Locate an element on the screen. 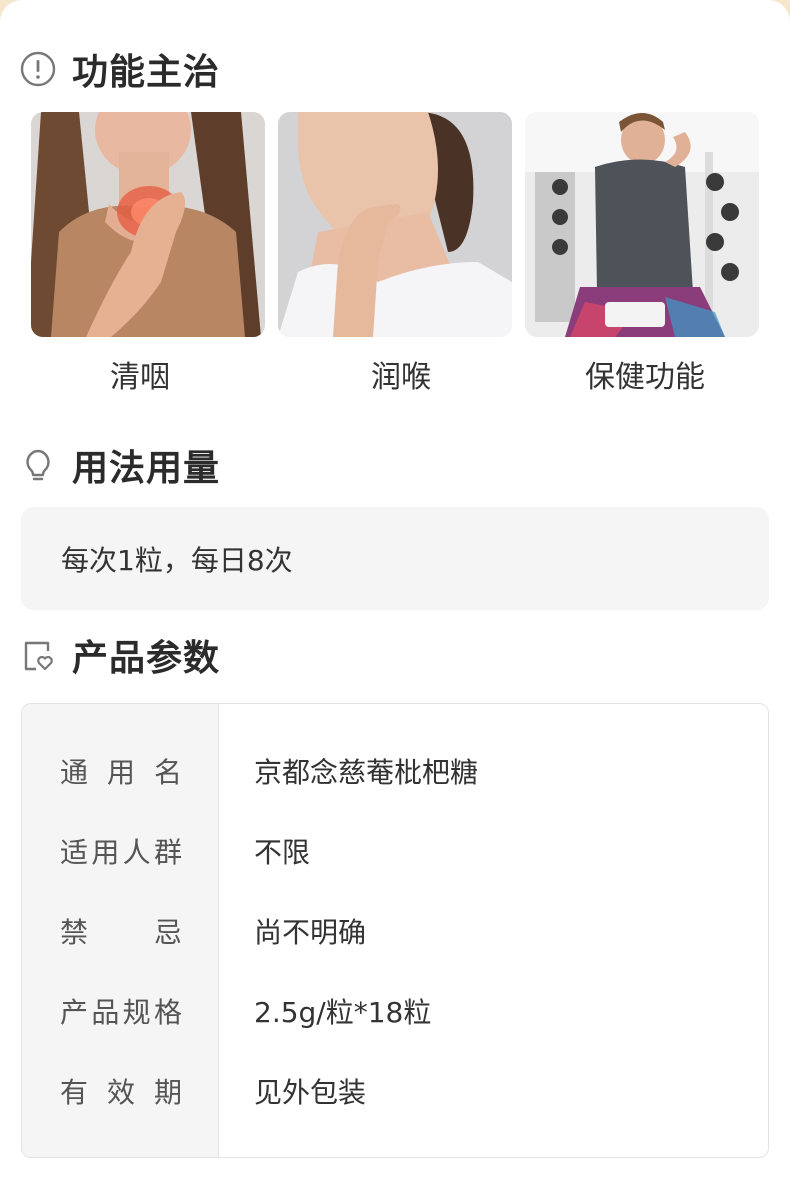  usage-panel: 每次1粒，每日8次 is located at coordinates (395, 558).